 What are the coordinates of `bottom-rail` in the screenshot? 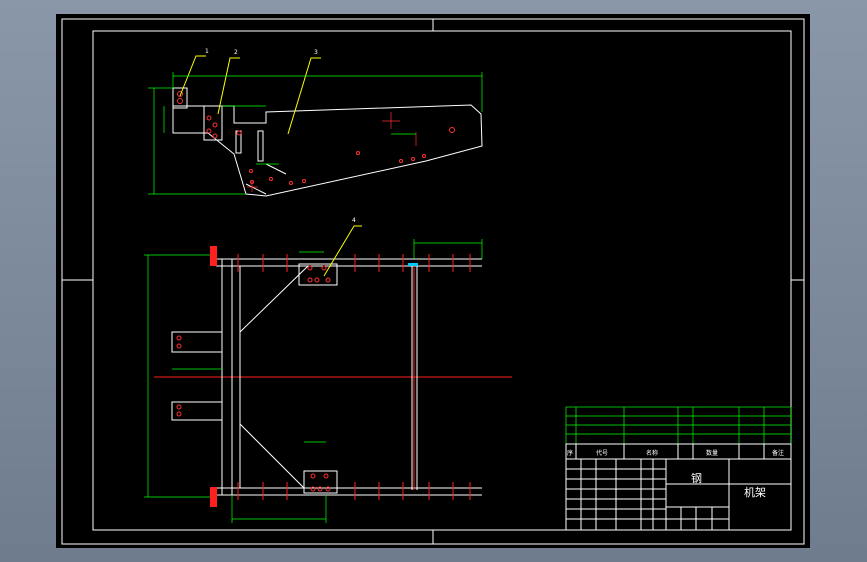 It's located at (349, 491).